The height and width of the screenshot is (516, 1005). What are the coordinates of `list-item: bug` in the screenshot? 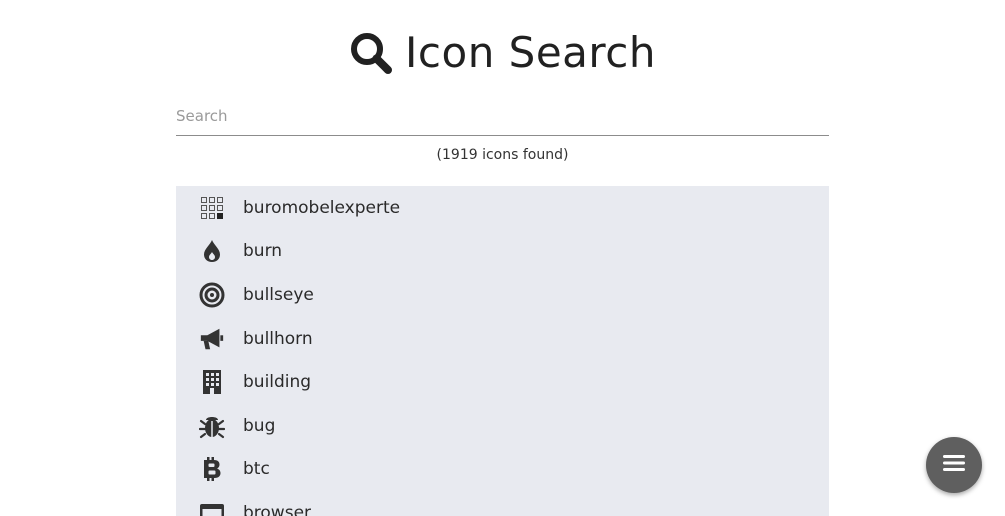 It's located at (502, 426).